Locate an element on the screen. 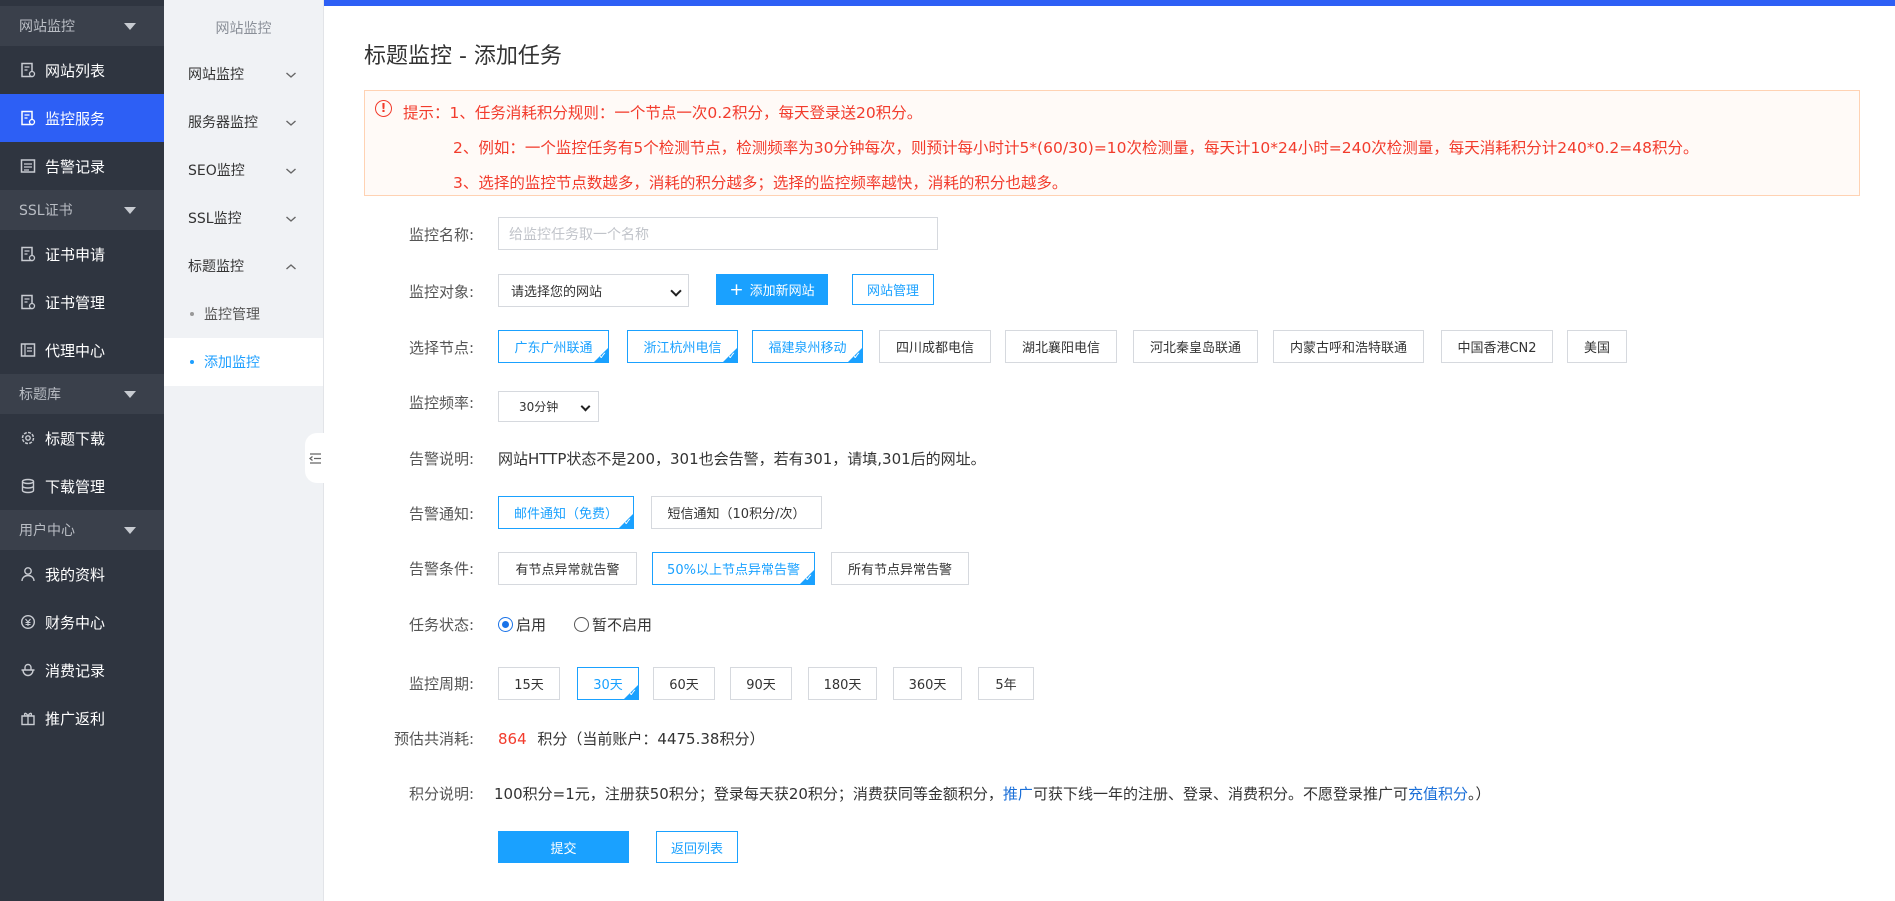 The image size is (1895, 901). recharge-link: 充值积分 is located at coordinates (1438, 794).